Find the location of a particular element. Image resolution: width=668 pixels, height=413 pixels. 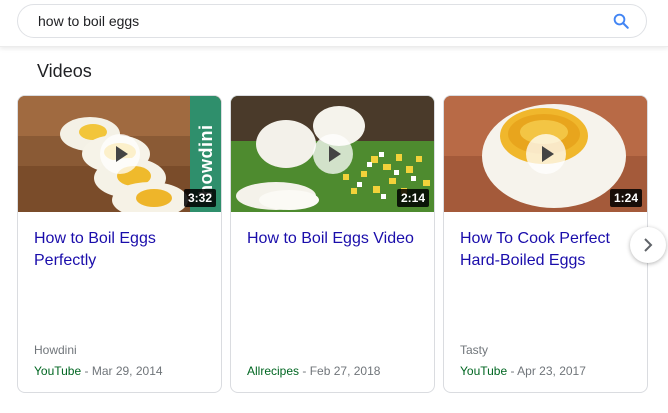

next-videos-button is located at coordinates (648, 245).